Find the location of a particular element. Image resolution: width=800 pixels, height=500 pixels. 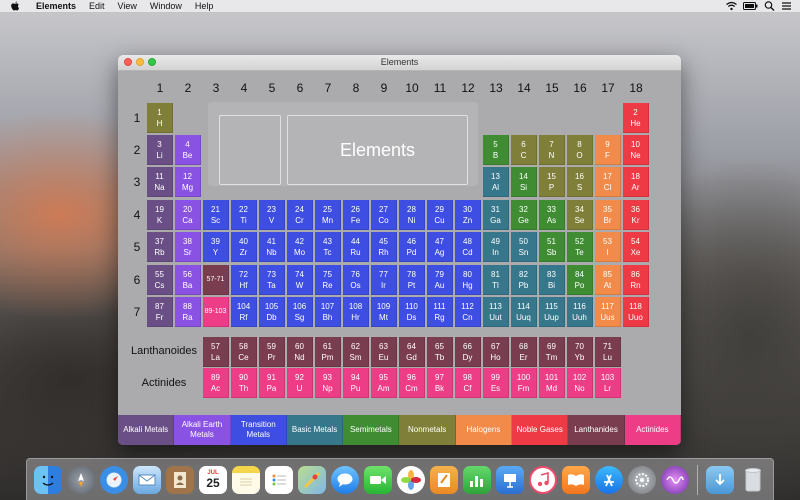

series-reference-cell: 89-103 is located at coordinates (216, 312).